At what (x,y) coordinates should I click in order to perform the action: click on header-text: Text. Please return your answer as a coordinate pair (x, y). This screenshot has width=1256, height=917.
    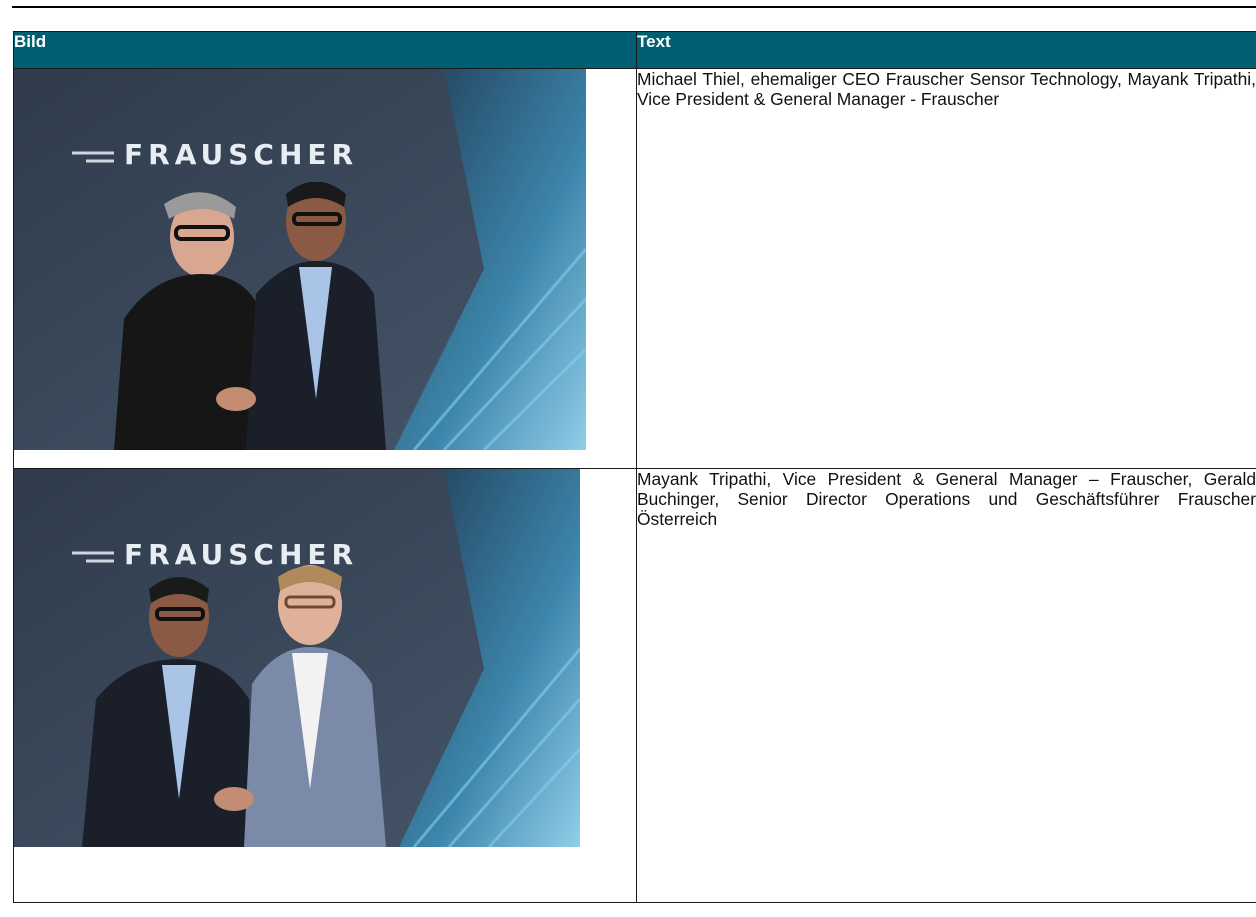
    Looking at the image, I should click on (946, 50).